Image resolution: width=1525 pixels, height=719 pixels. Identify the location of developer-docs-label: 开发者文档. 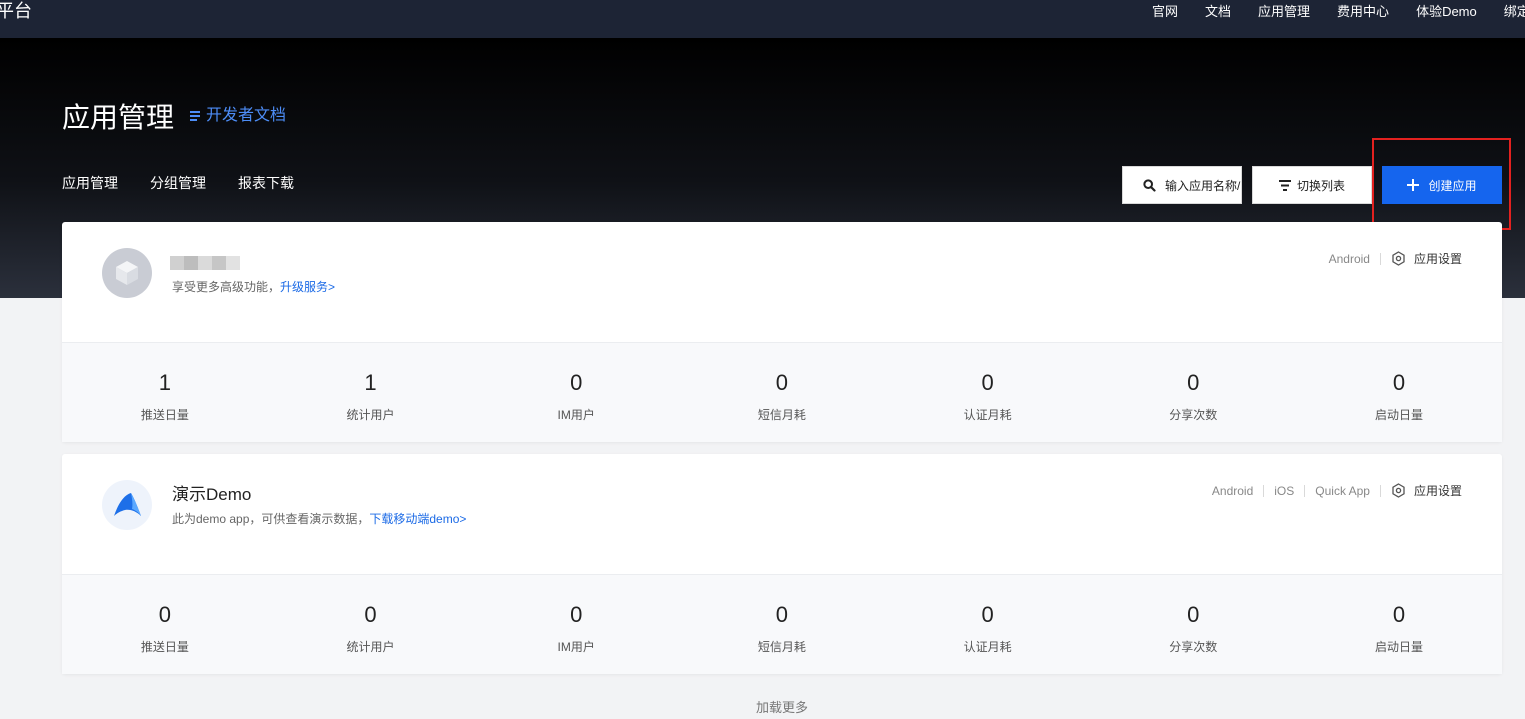
(246, 115).